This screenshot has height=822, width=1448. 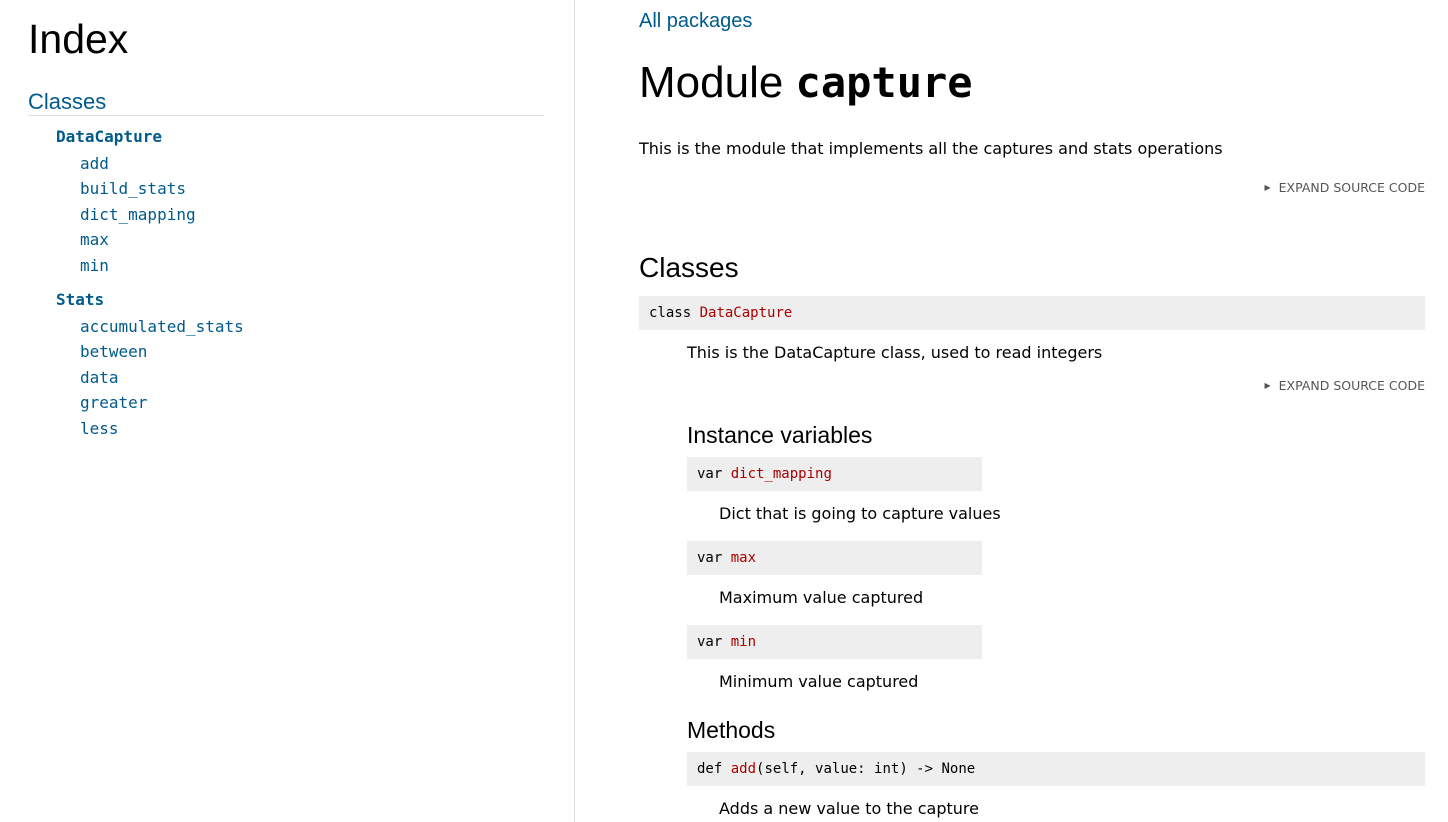 What do you see at coordinates (109, 136) in the screenshot?
I see `index-class-datacapture: DataCapture` at bounding box center [109, 136].